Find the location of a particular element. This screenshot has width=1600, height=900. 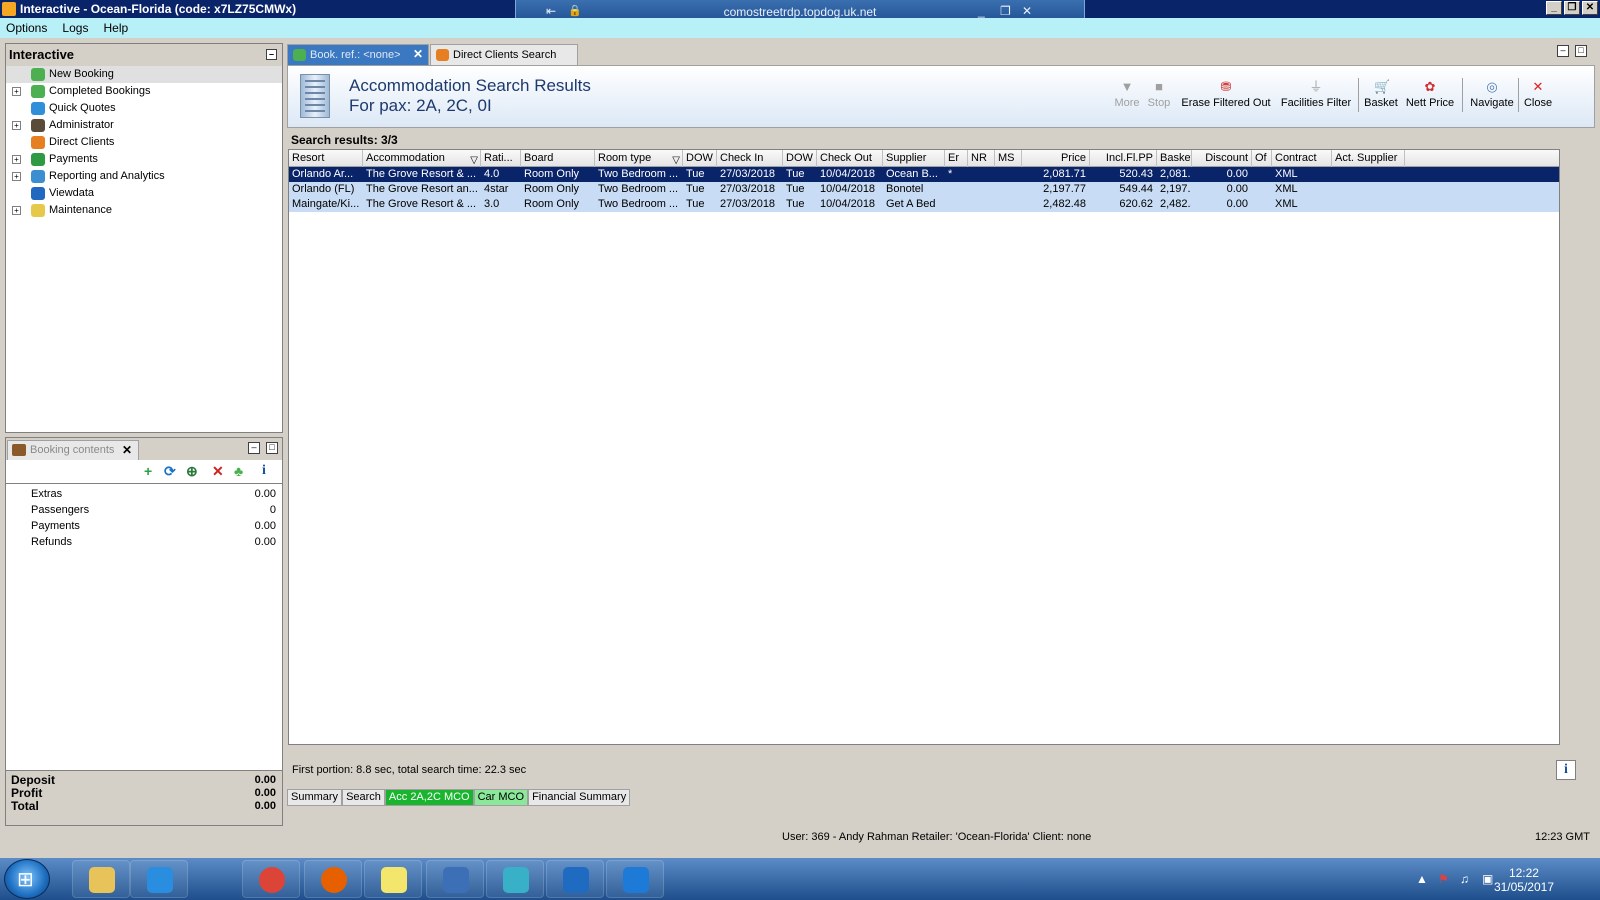

toolbar-button-label: Stop is located at coordinates (1159, 103).